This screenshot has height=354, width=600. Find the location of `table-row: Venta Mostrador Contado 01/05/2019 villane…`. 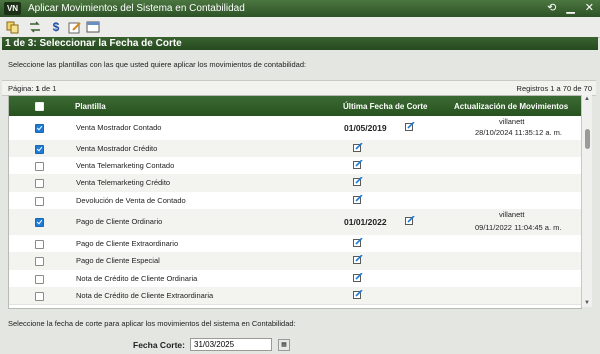

table-row: Venta Mostrador Contado 01/05/2019 villane… is located at coordinates (295, 128).